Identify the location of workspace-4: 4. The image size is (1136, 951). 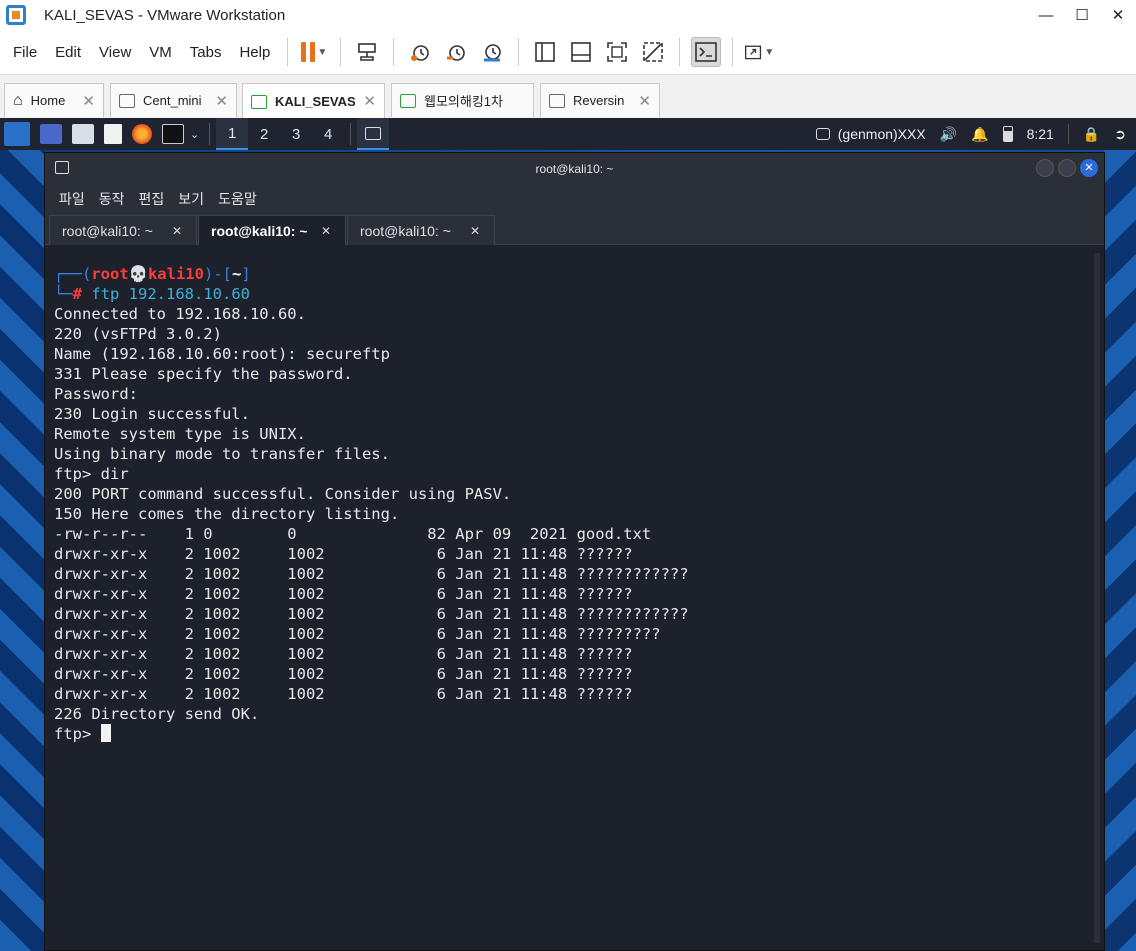
(328, 134).